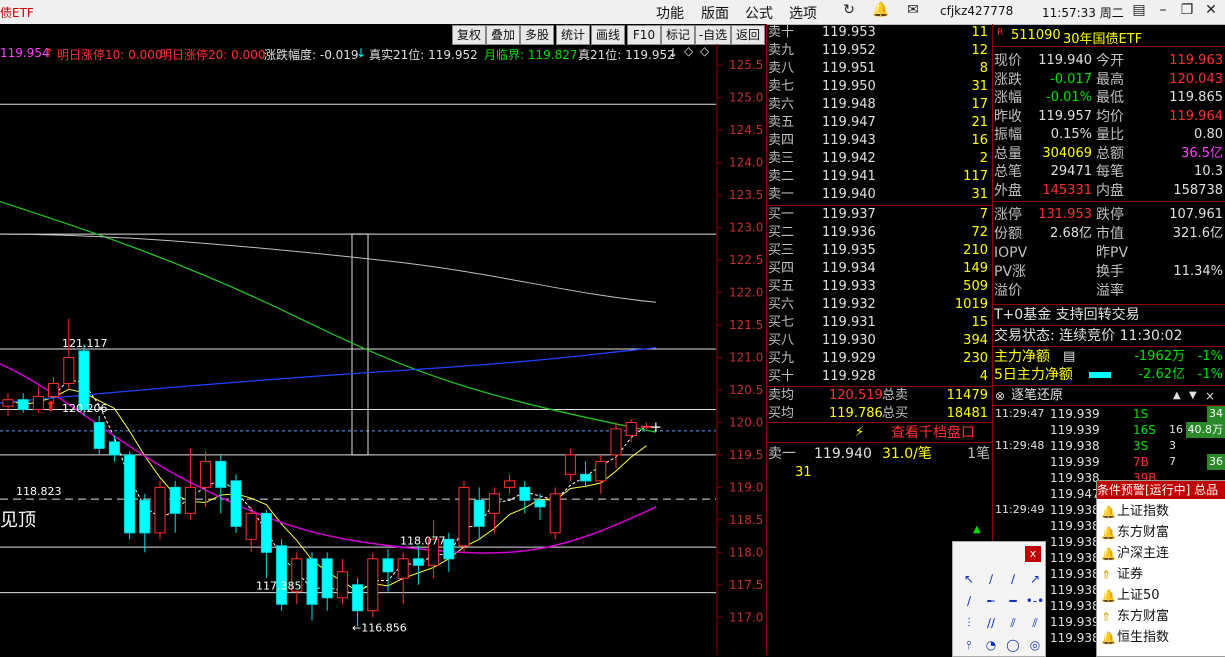 The image size is (1225, 657). I want to click on btn-rights: 复权, so click(469, 35).